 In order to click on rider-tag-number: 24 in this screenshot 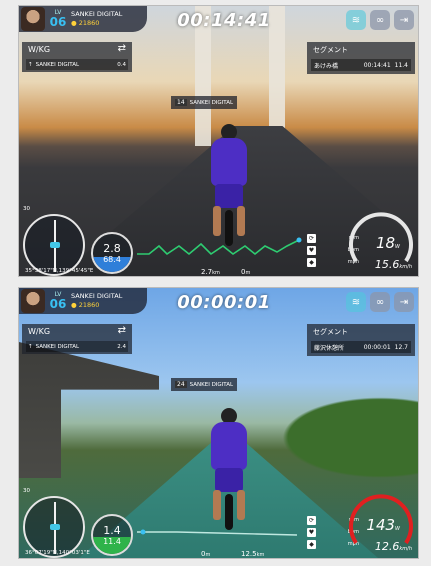, I will do `click(181, 384)`.